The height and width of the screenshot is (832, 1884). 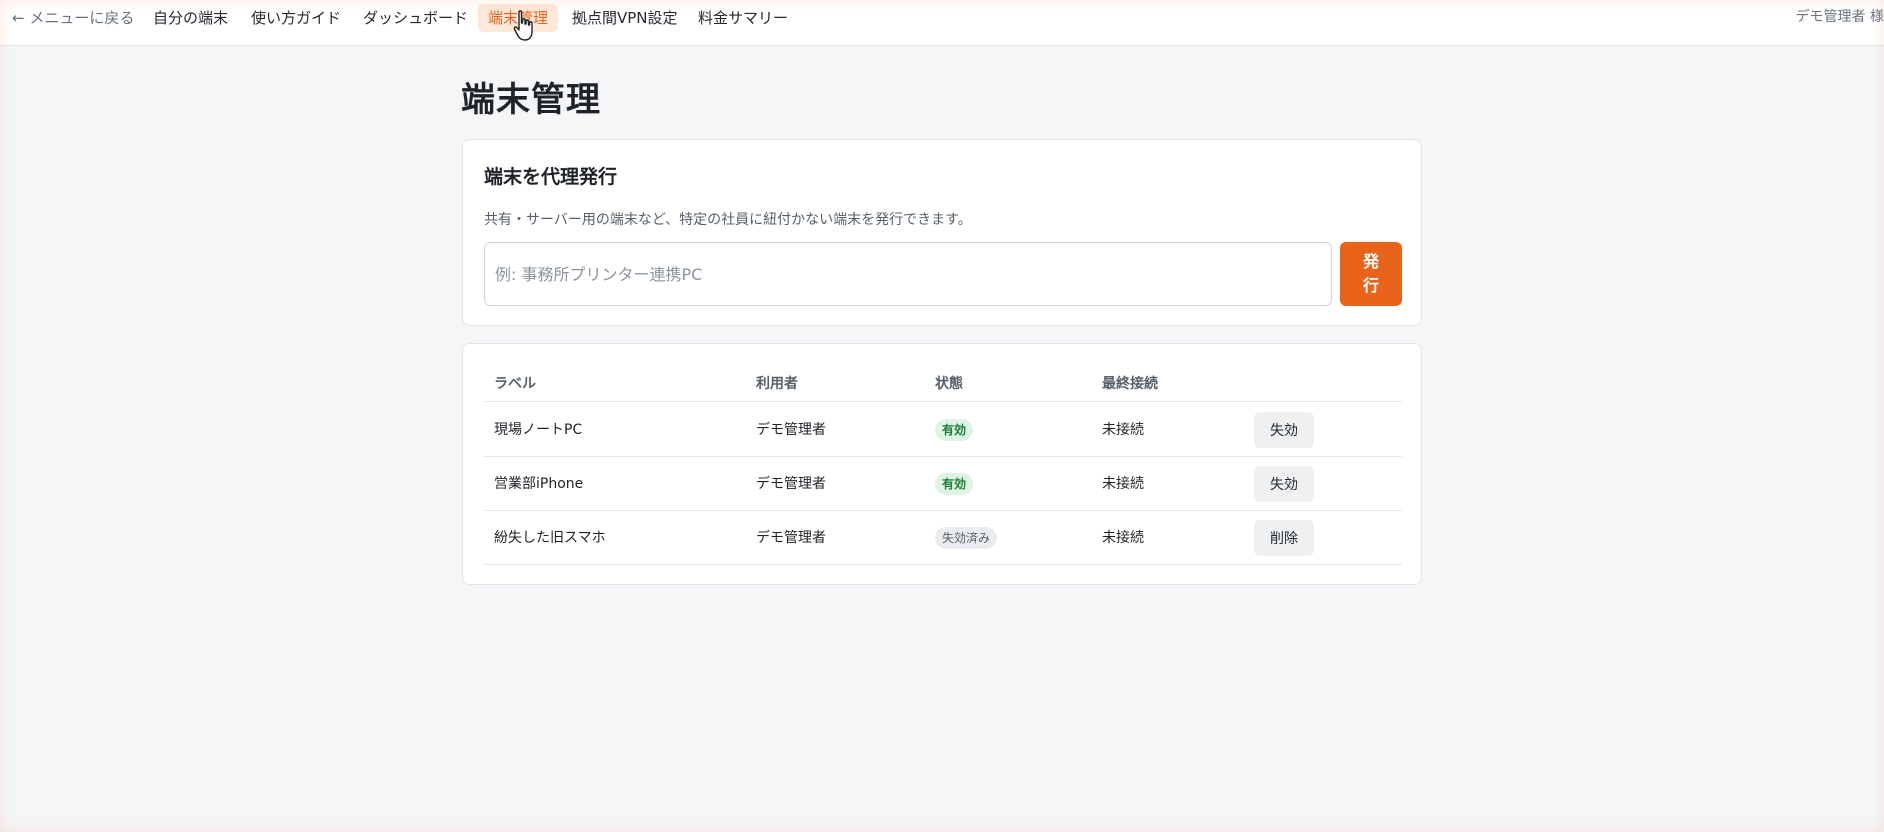 What do you see at coordinates (550, 538) in the screenshot?
I see `device-label: 紛失した旧スマホ` at bounding box center [550, 538].